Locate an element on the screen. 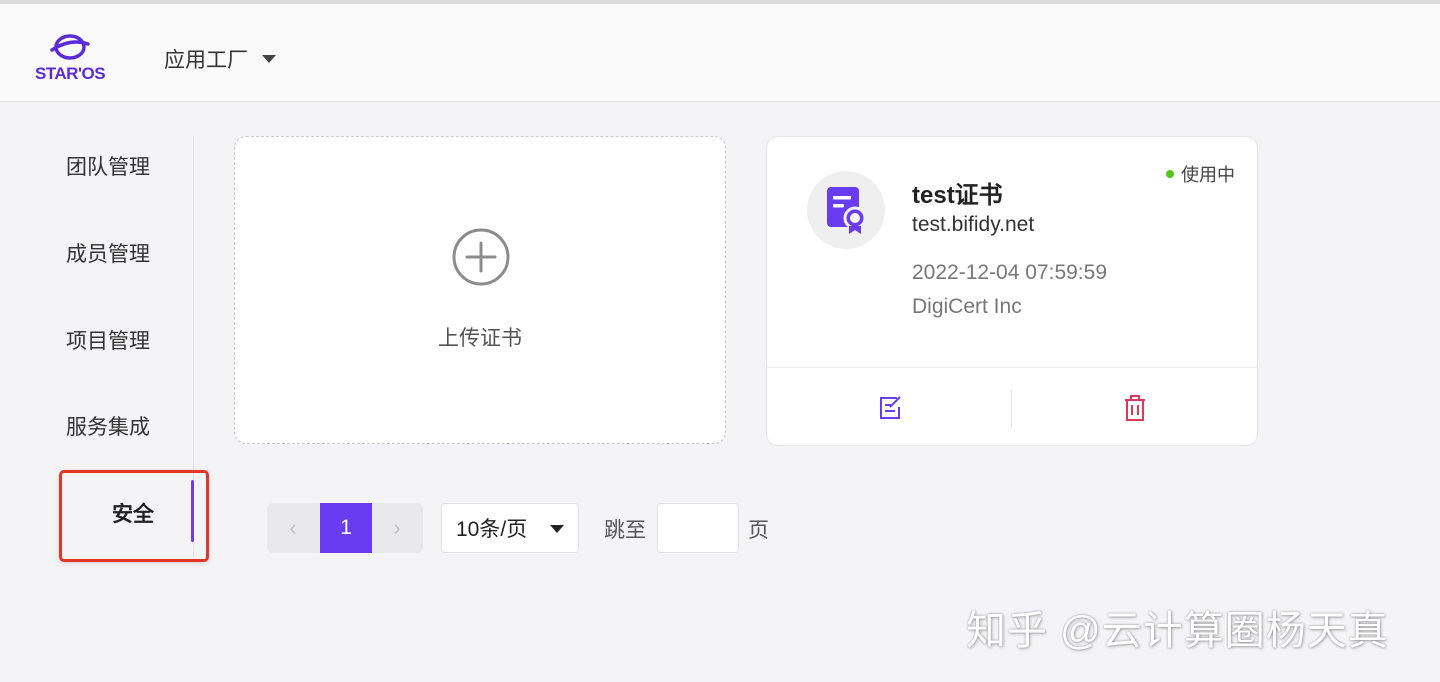  page-size-select: 10条/页 is located at coordinates (510, 528).